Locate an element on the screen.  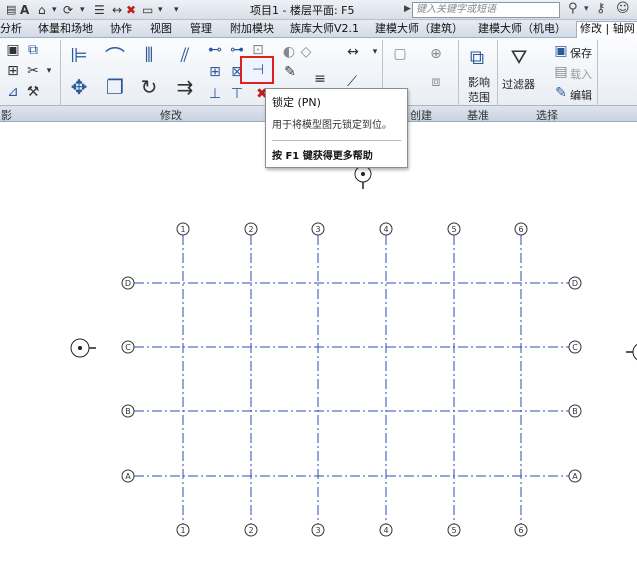
grid-top-3-label: 3 is located at coordinates (317, 229).